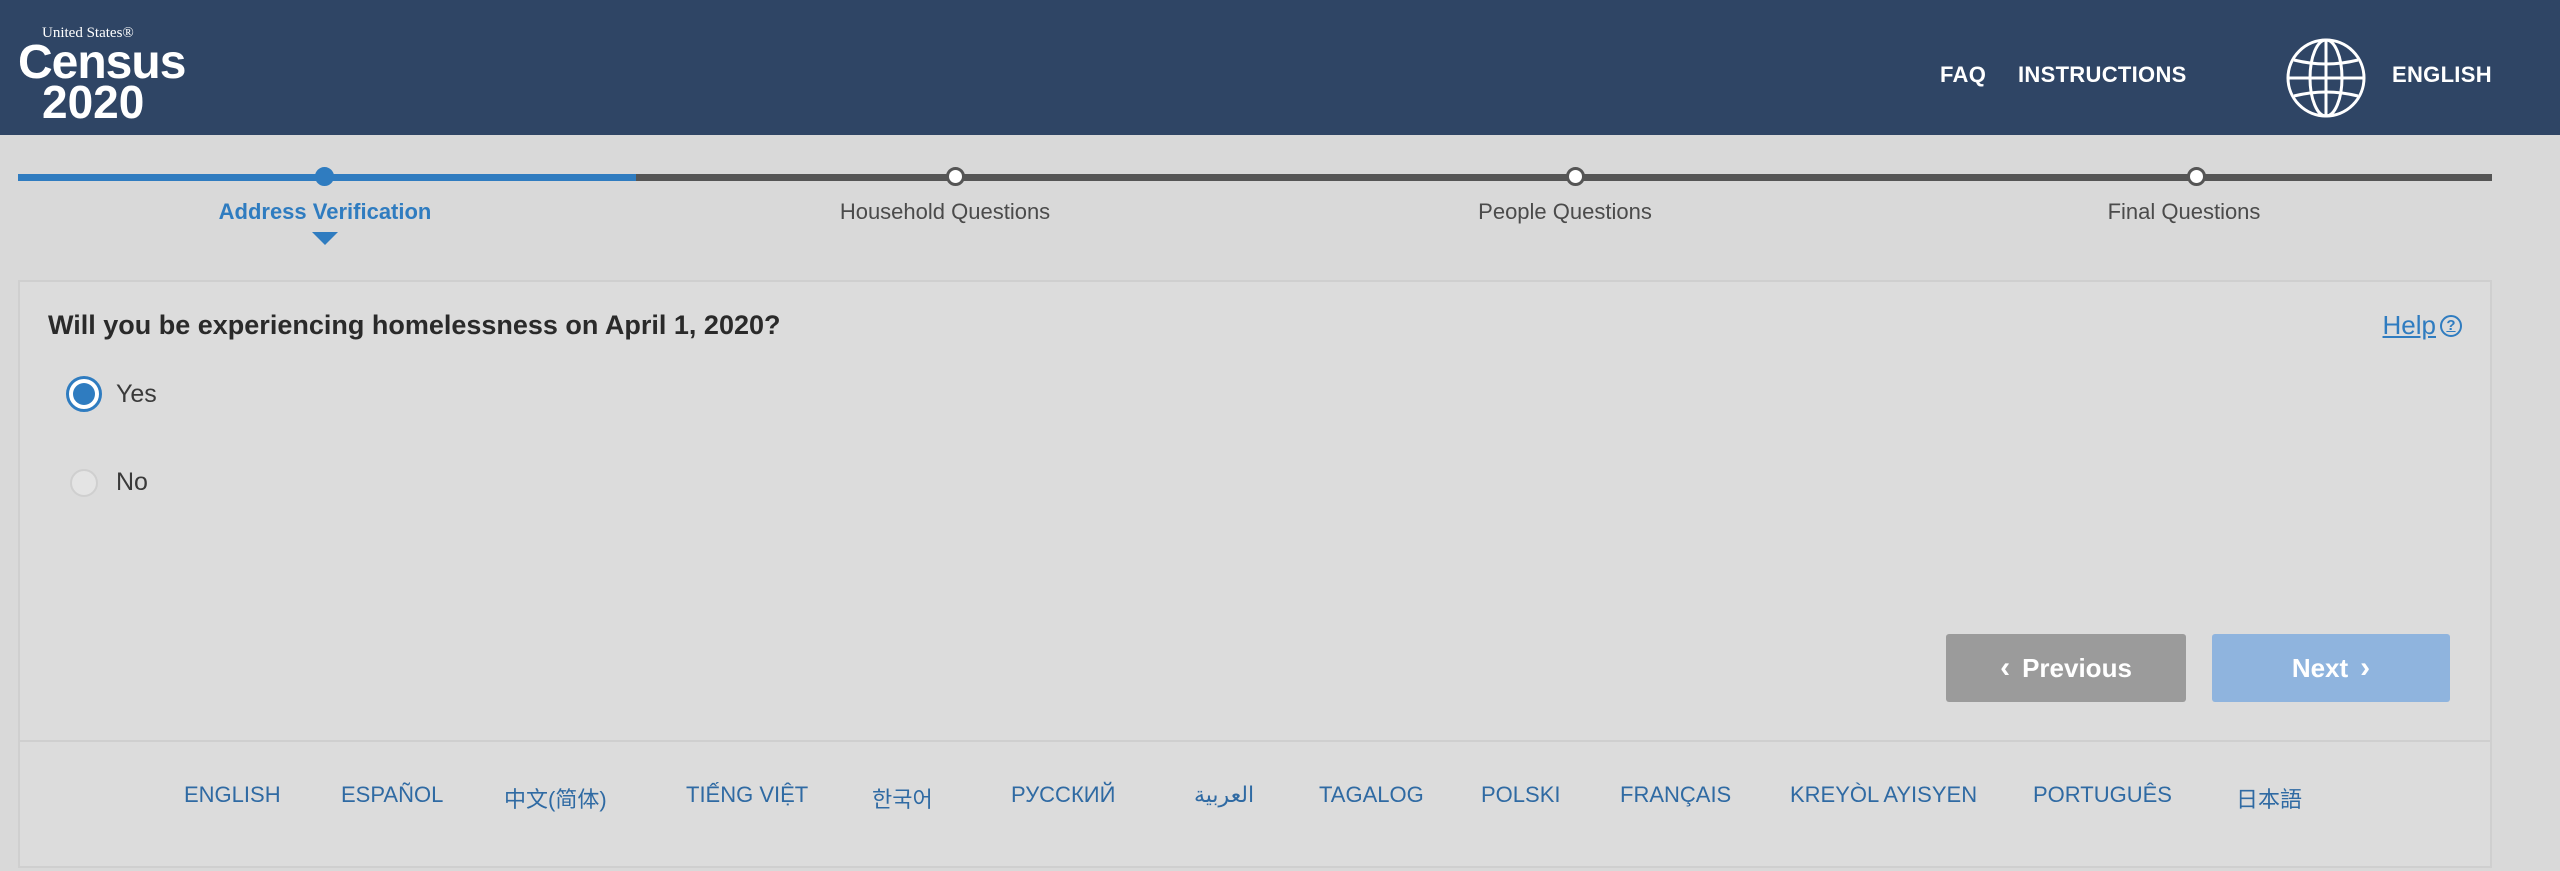  What do you see at coordinates (2365, 667) in the screenshot?
I see `chevron-right-icon: ›` at bounding box center [2365, 667].